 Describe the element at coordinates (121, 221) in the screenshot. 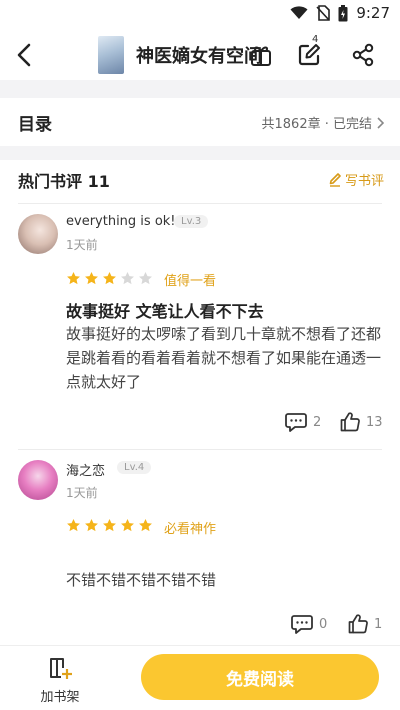

I see `review-username: everything is ok!` at that location.